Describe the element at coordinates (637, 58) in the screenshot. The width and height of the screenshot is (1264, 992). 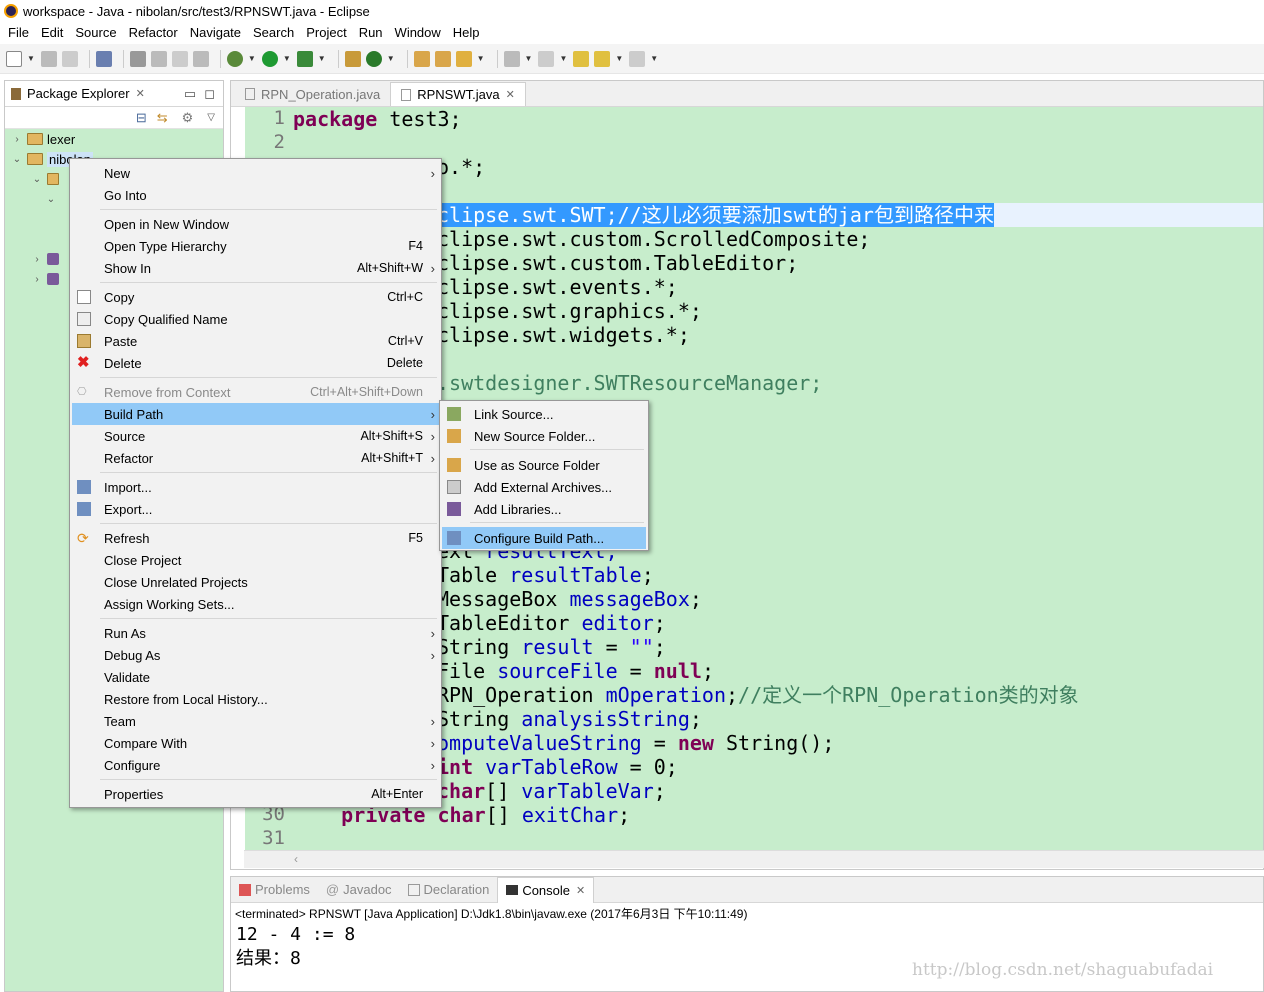
I see `forward-icon` at that location.